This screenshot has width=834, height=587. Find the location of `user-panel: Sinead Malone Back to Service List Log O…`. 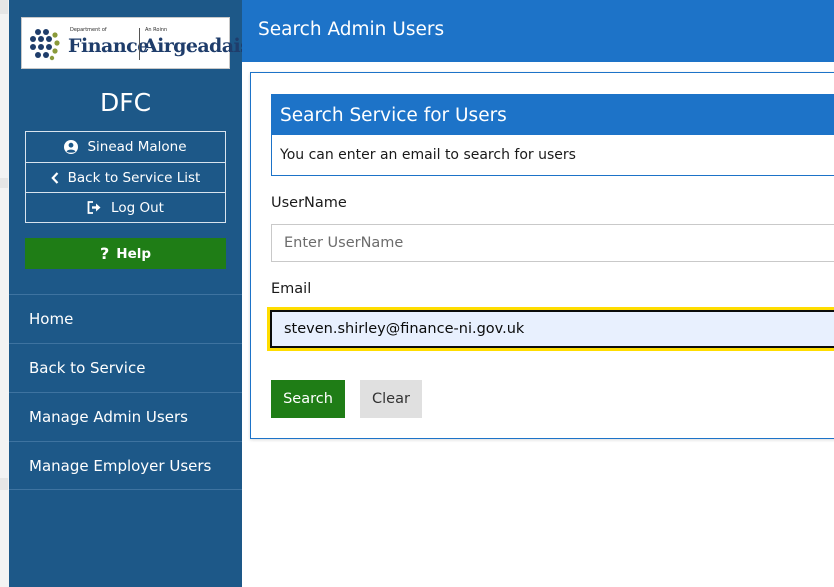

user-panel: Sinead Malone Back to Service List Log O… is located at coordinates (125, 177).